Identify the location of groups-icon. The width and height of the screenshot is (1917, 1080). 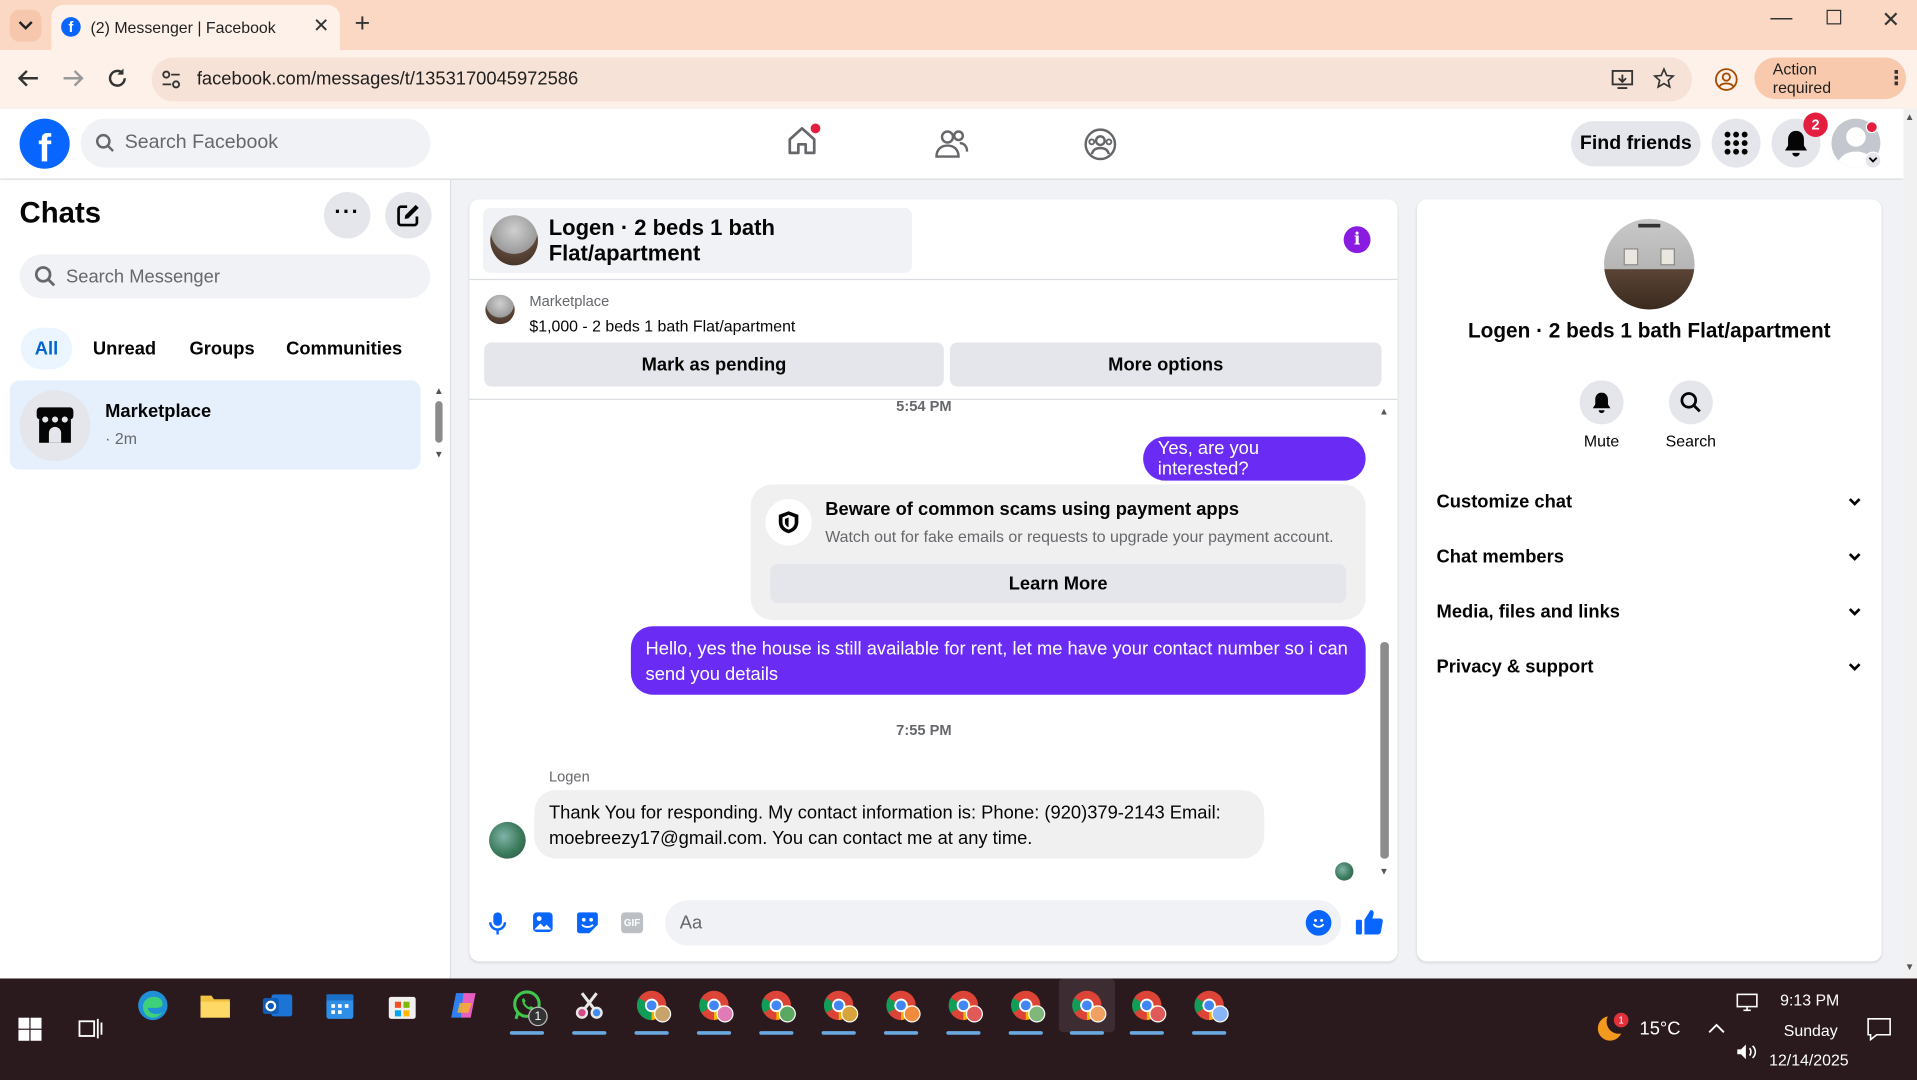
(1100, 144).